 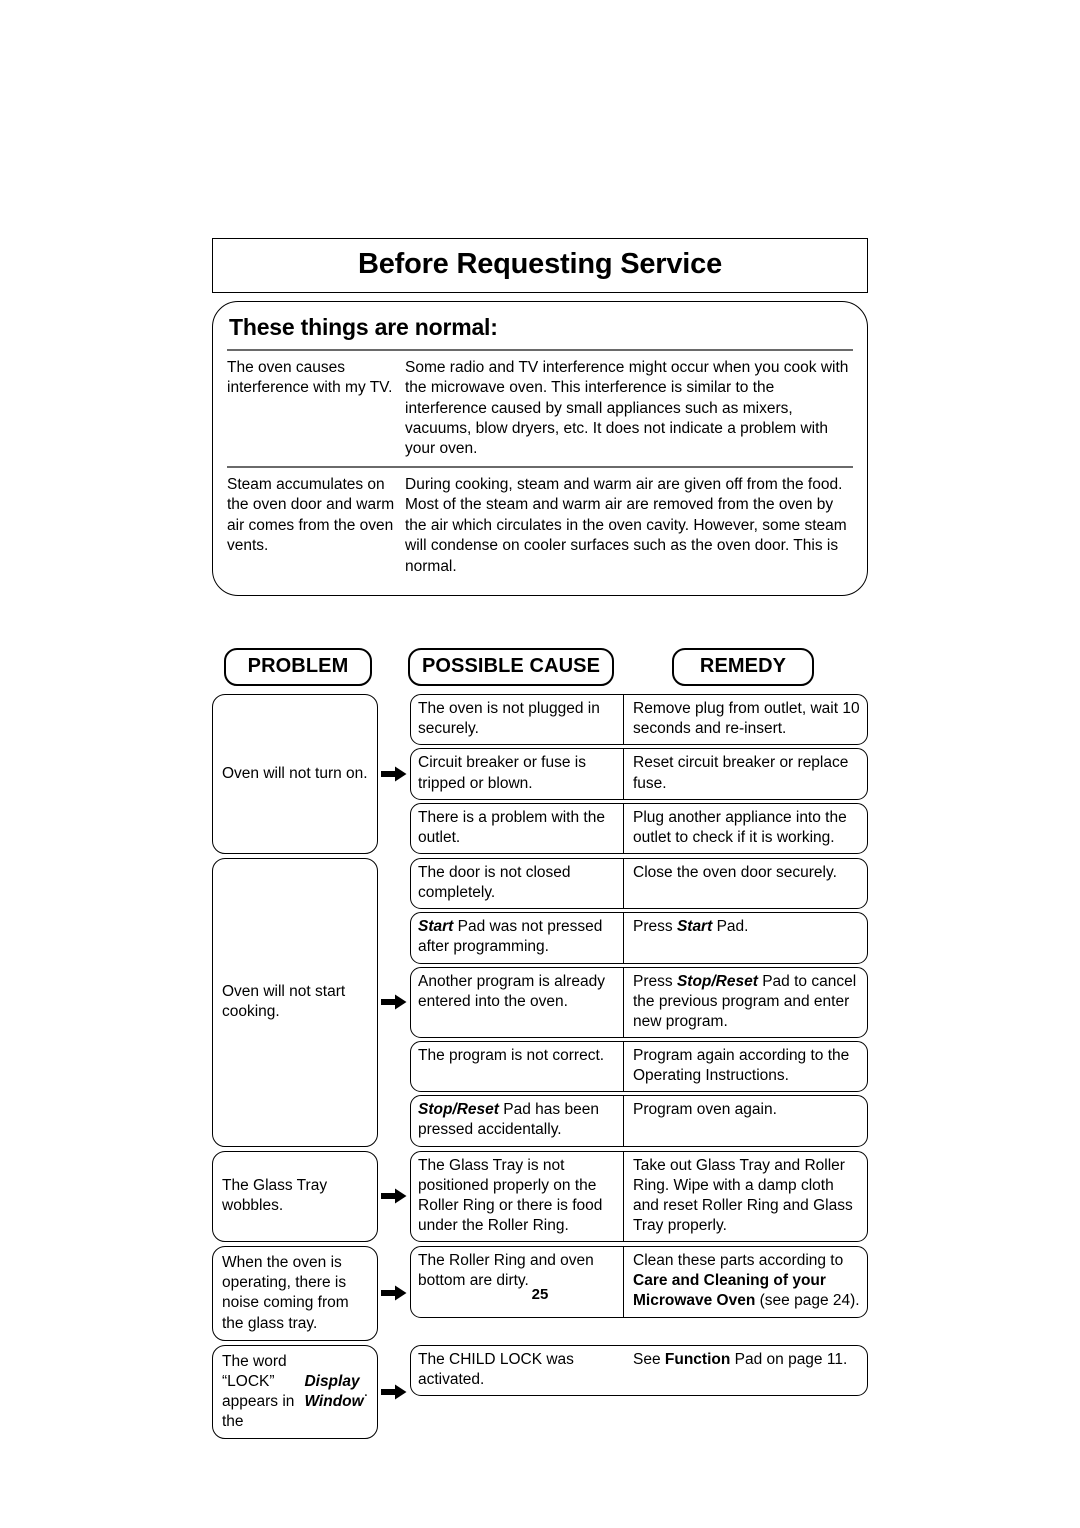 I want to click on header-badge-problem: PROBLEM, so click(x=298, y=667).